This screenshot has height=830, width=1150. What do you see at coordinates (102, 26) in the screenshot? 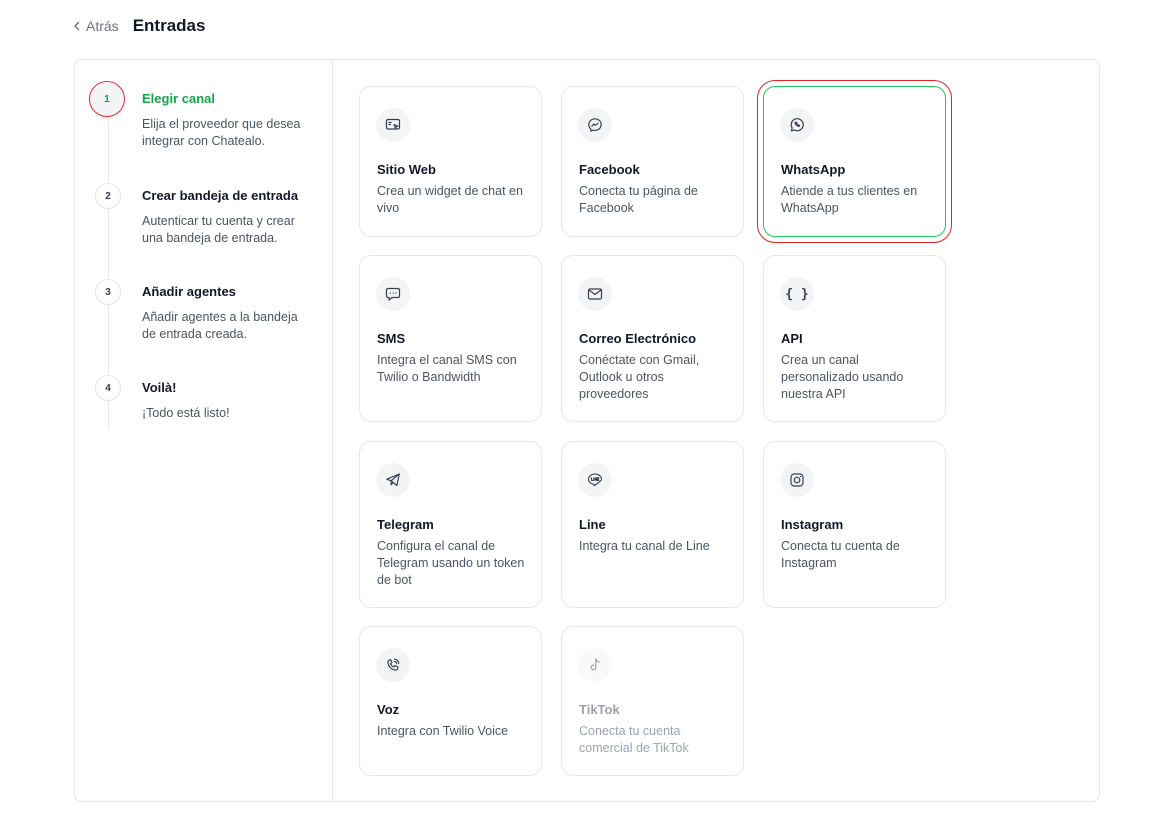
I see `back-label: Atrás` at bounding box center [102, 26].